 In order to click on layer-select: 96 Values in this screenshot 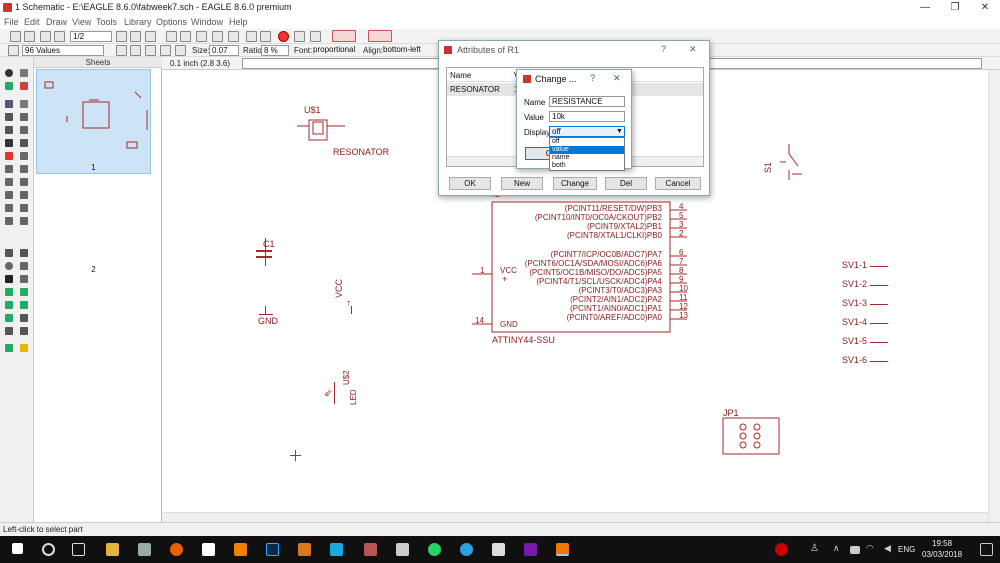, I will do `click(63, 50)`.